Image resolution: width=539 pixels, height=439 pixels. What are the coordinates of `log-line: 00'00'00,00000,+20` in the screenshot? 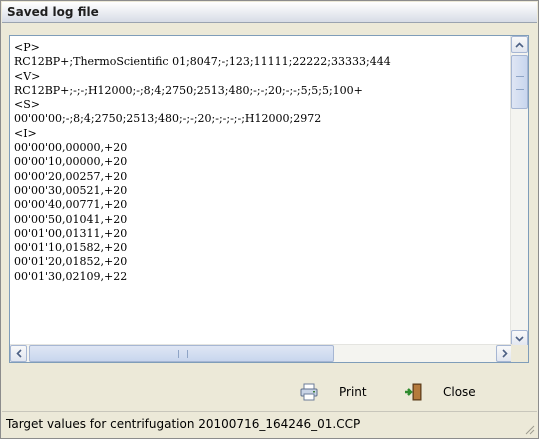 It's located at (71, 148).